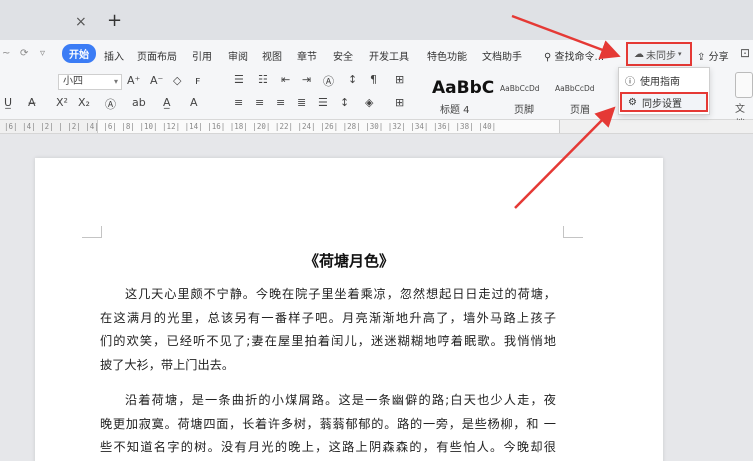 The height and width of the screenshot is (461, 753). What do you see at coordinates (520, 88) in the screenshot?
I see `style-footer-sample: AaBbCcDd` at bounding box center [520, 88].